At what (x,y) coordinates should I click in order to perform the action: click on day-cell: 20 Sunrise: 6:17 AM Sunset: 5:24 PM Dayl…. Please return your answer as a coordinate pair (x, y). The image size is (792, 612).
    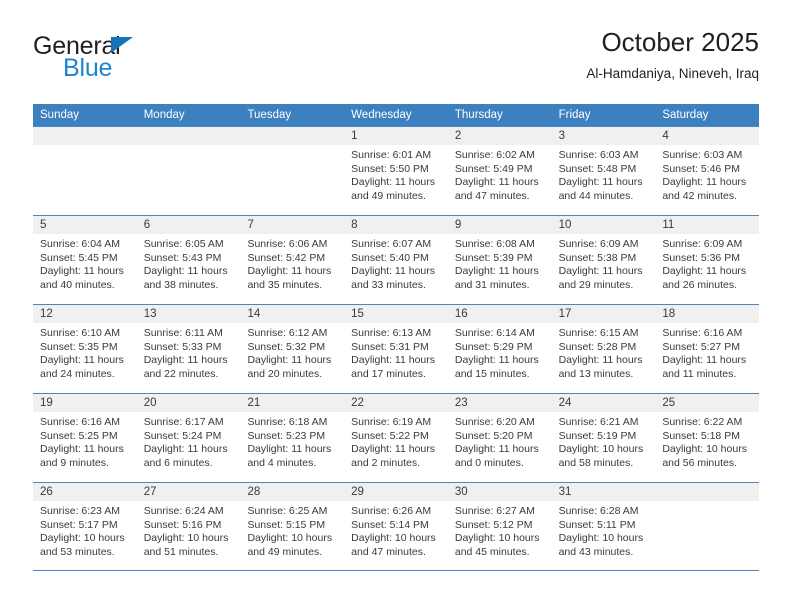
    Looking at the image, I should click on (188, 438).